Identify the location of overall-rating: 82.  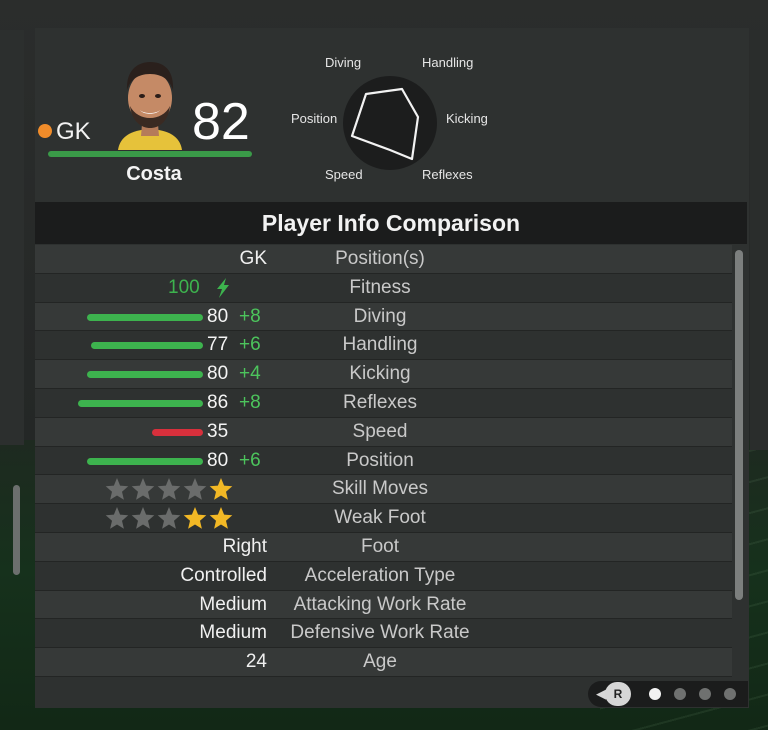
(221, 122).